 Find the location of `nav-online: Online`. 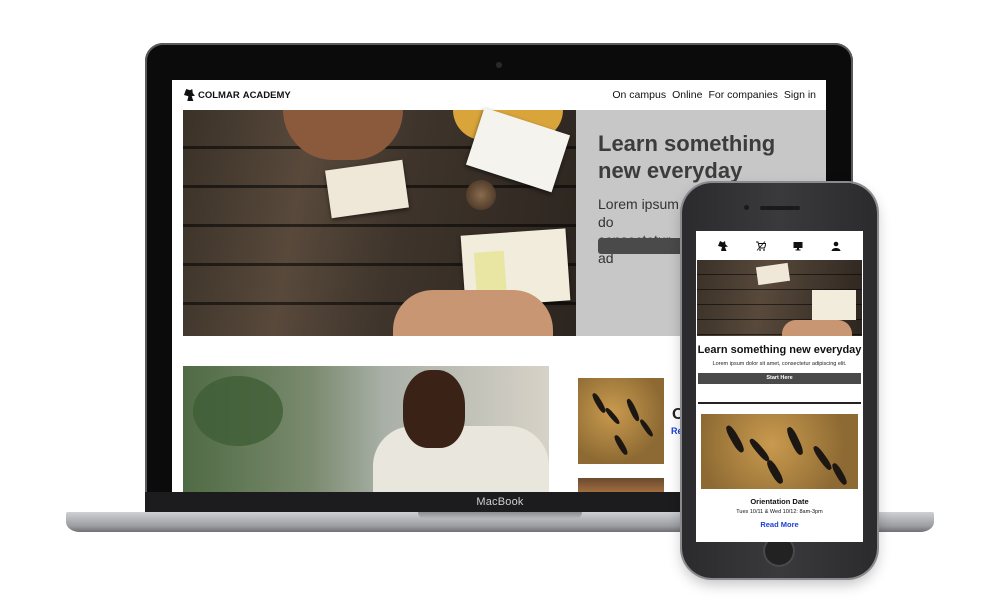

nav-online: Online is located at coordinates (687, 95).